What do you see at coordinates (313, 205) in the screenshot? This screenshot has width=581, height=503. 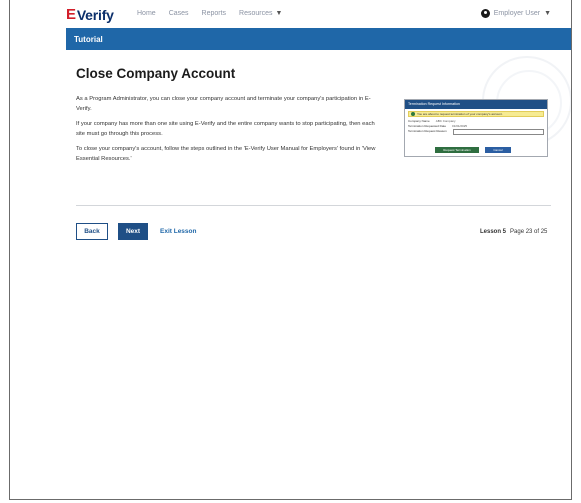 I see `divider` at bounding box center [313, 205].